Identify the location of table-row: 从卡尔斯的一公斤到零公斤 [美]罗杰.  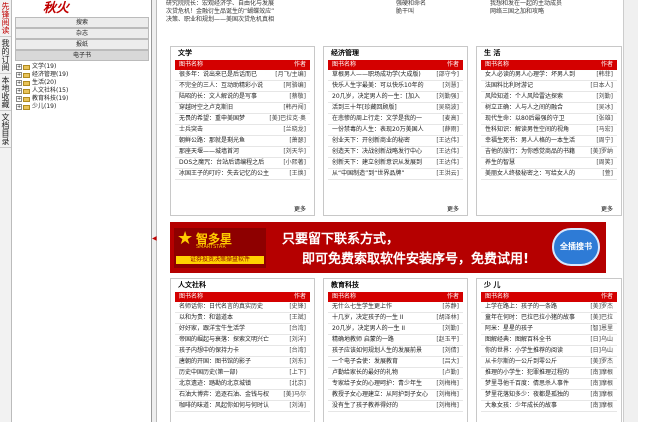
(549, 362).